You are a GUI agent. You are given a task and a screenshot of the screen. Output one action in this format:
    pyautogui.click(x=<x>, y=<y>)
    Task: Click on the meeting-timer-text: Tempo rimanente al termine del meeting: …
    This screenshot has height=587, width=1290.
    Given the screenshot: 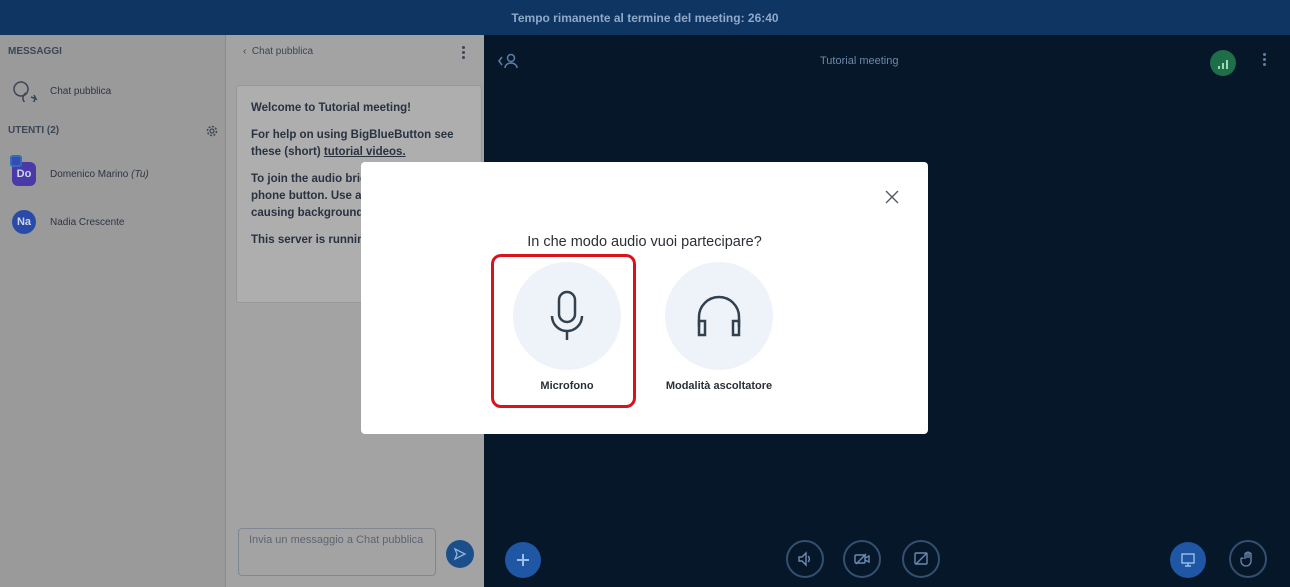 What is the action you would take?
    pyautogui.click(x=645, y=17)
    